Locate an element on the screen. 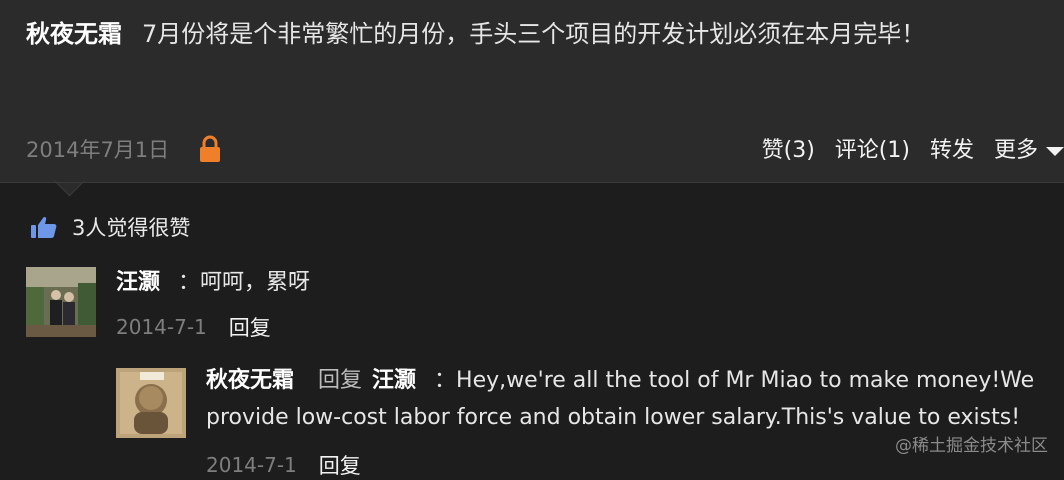 The width and height of the screenshot is (1064, 480). like-button: 赞(3) is located at coordinates (788, 148).